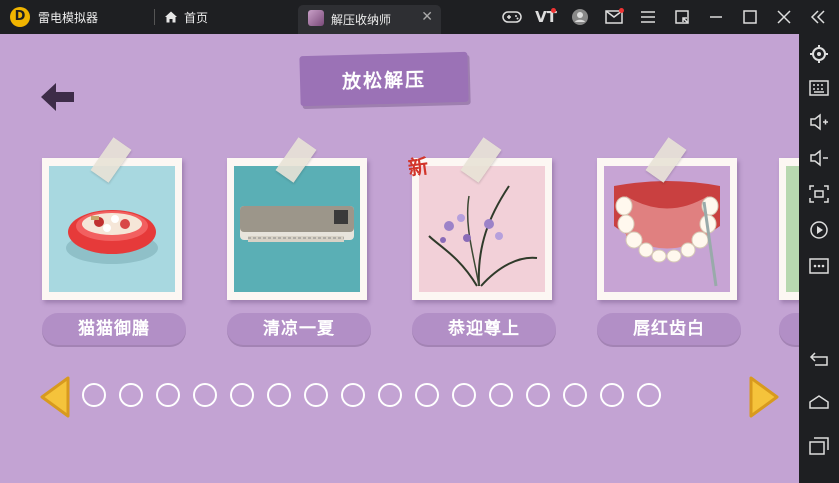 The height and width of the screenshot is (483, 839). What do you see at coordinates (112, 229) in the screenshot?
I see `cat-food-bowl-image` at bounding box center [112, 229].